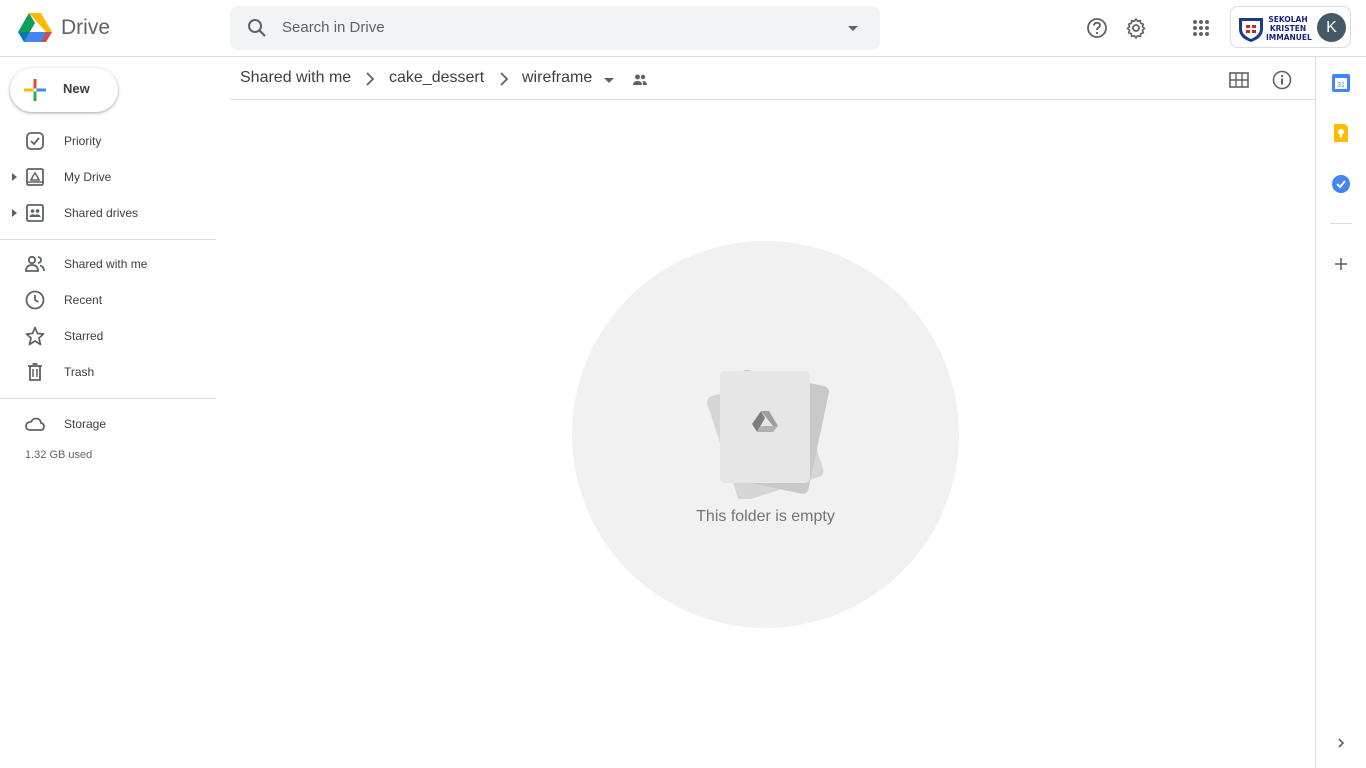 This screenshot has height=768, width=1366. What do you see at coordinates (108, 141) in the screenshot?
I see `sidebar-item-priority: Priority` at bounding box center [108, 141].